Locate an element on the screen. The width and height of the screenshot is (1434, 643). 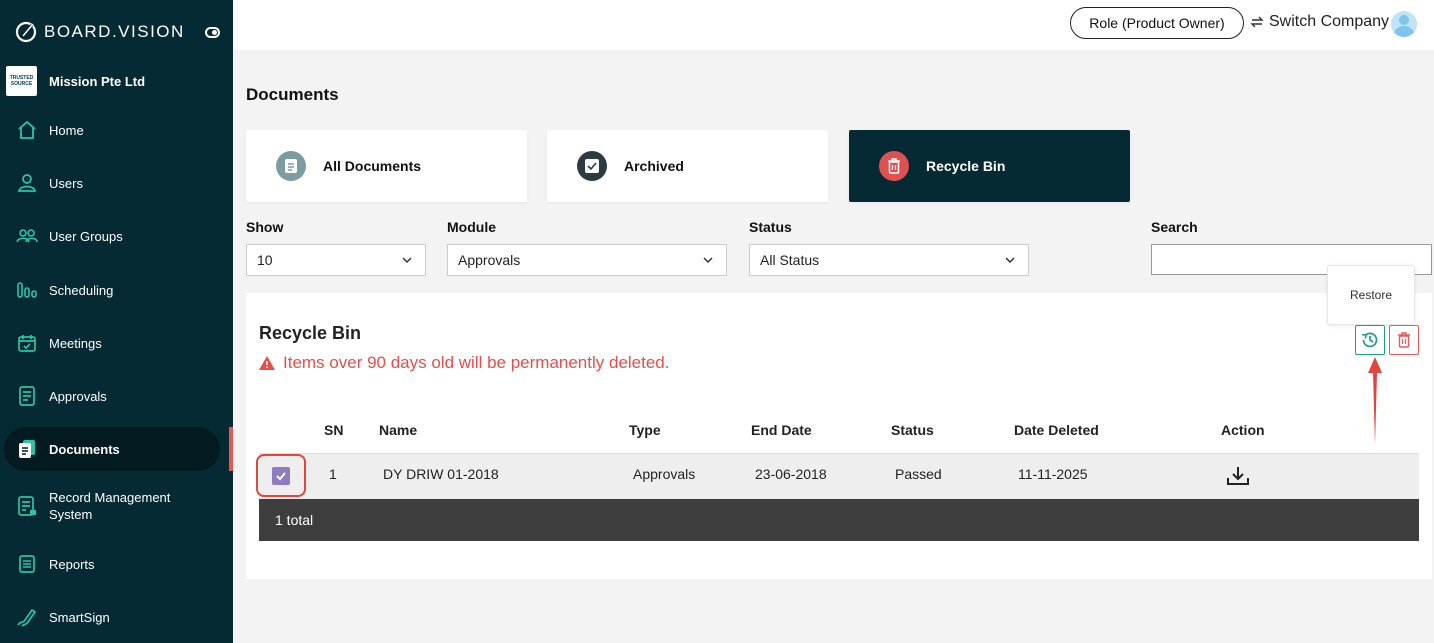
panel-title: Recycle Bin is located at coordinates (310, 333).